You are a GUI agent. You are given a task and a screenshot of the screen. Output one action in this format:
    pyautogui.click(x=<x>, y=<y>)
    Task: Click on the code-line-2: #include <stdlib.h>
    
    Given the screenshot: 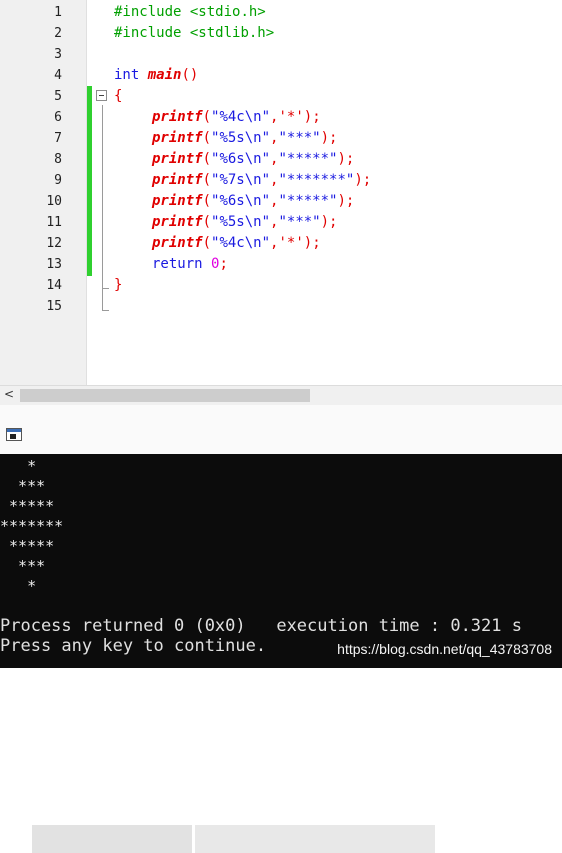 What is the action you would take?
    pyautogui.click(x=194, y=33)
    